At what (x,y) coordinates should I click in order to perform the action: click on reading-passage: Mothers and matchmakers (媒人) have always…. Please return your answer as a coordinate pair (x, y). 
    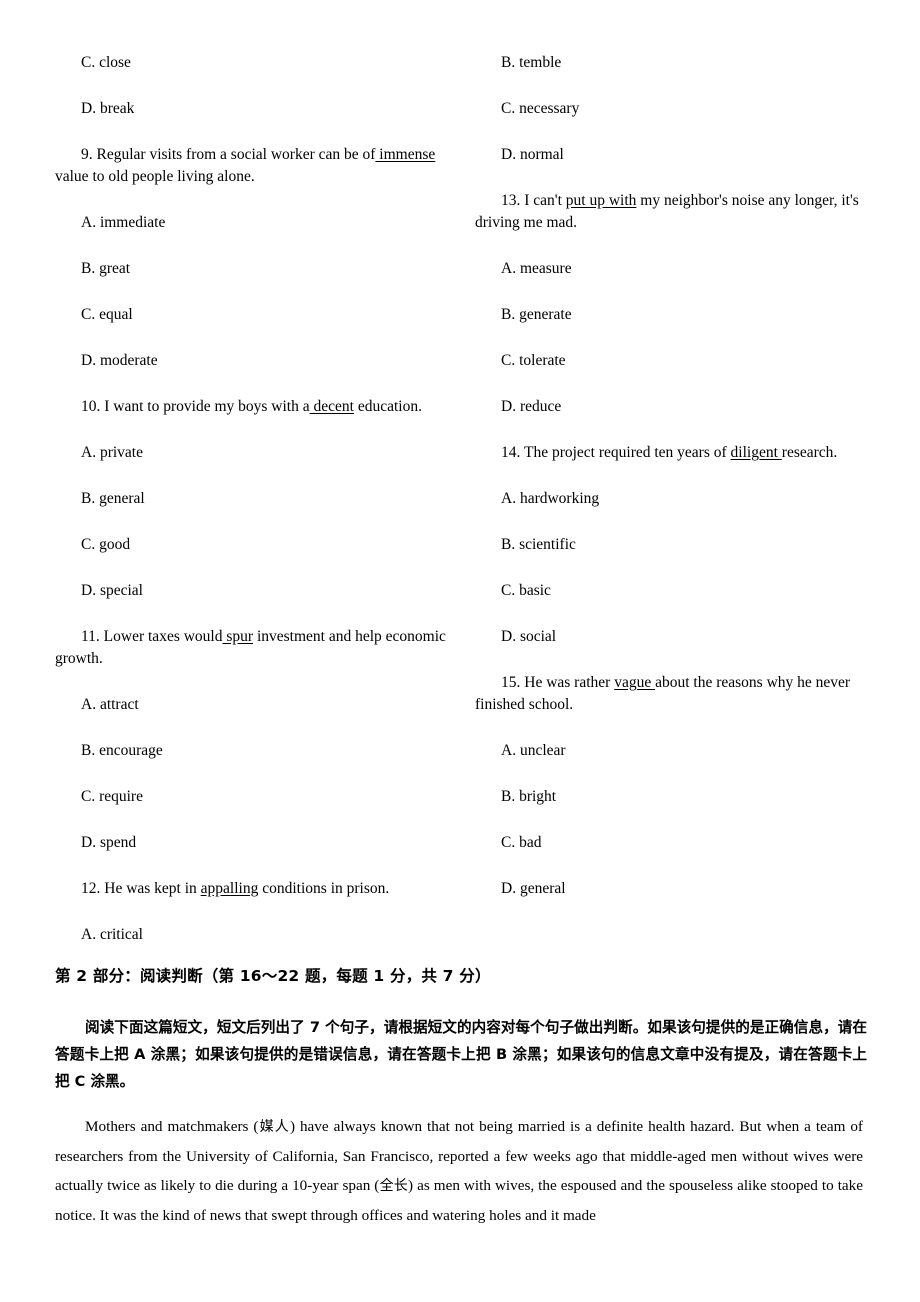
    Looking at the image, I should click on (459, 1171).